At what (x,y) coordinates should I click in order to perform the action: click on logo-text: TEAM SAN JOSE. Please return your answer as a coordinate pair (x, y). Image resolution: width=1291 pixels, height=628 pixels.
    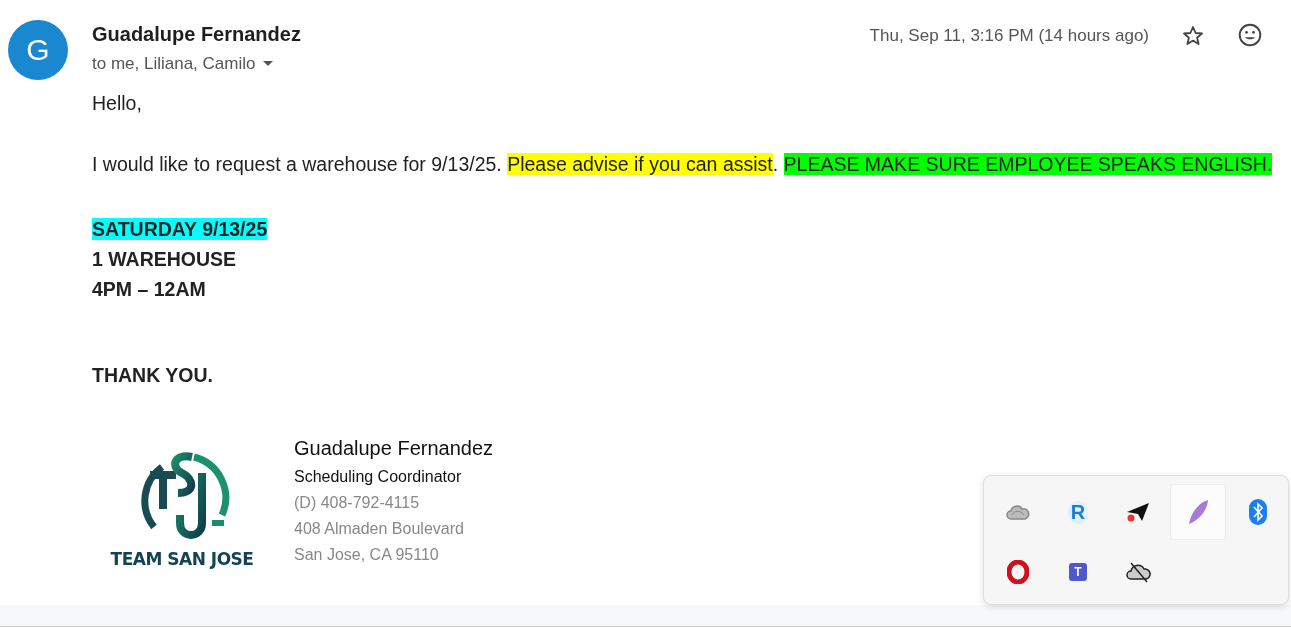
    Looking at the image, I should click on (182, 559).